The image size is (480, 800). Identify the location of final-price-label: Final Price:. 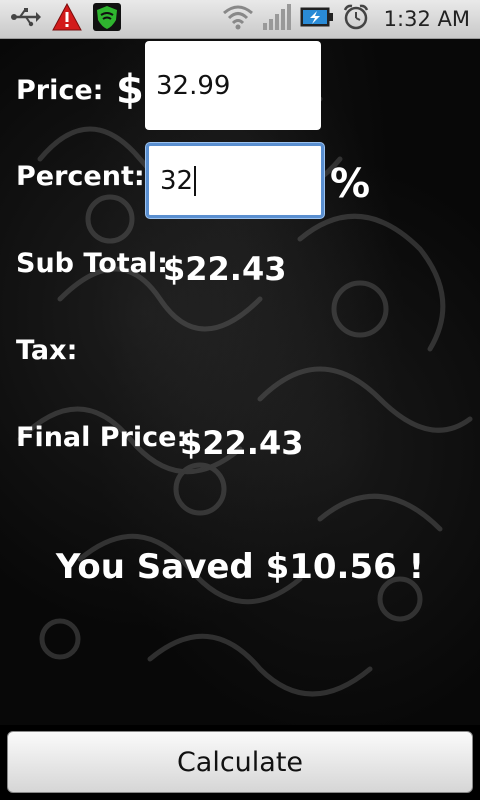
(102, 437).